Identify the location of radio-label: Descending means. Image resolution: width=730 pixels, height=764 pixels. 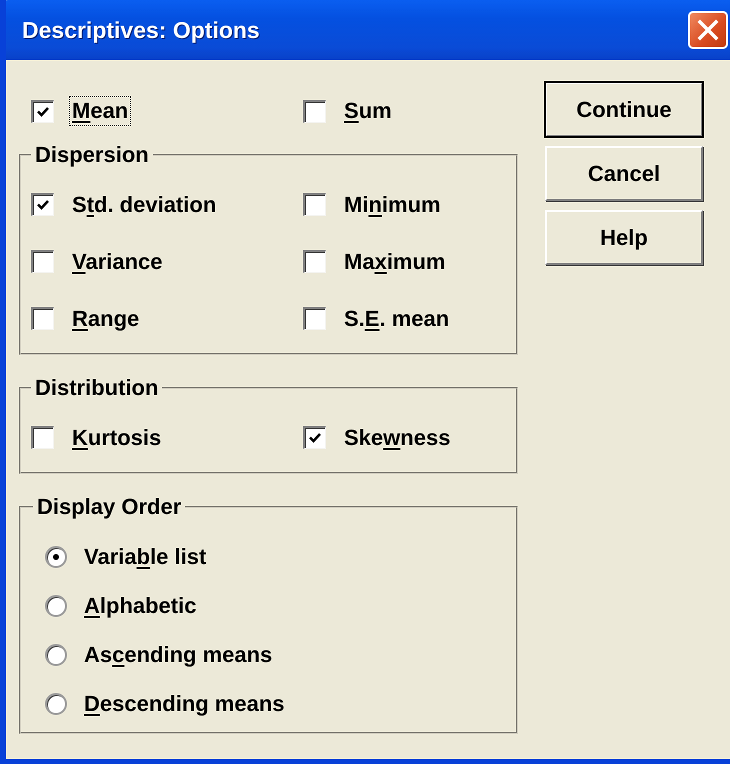
(184, 704).